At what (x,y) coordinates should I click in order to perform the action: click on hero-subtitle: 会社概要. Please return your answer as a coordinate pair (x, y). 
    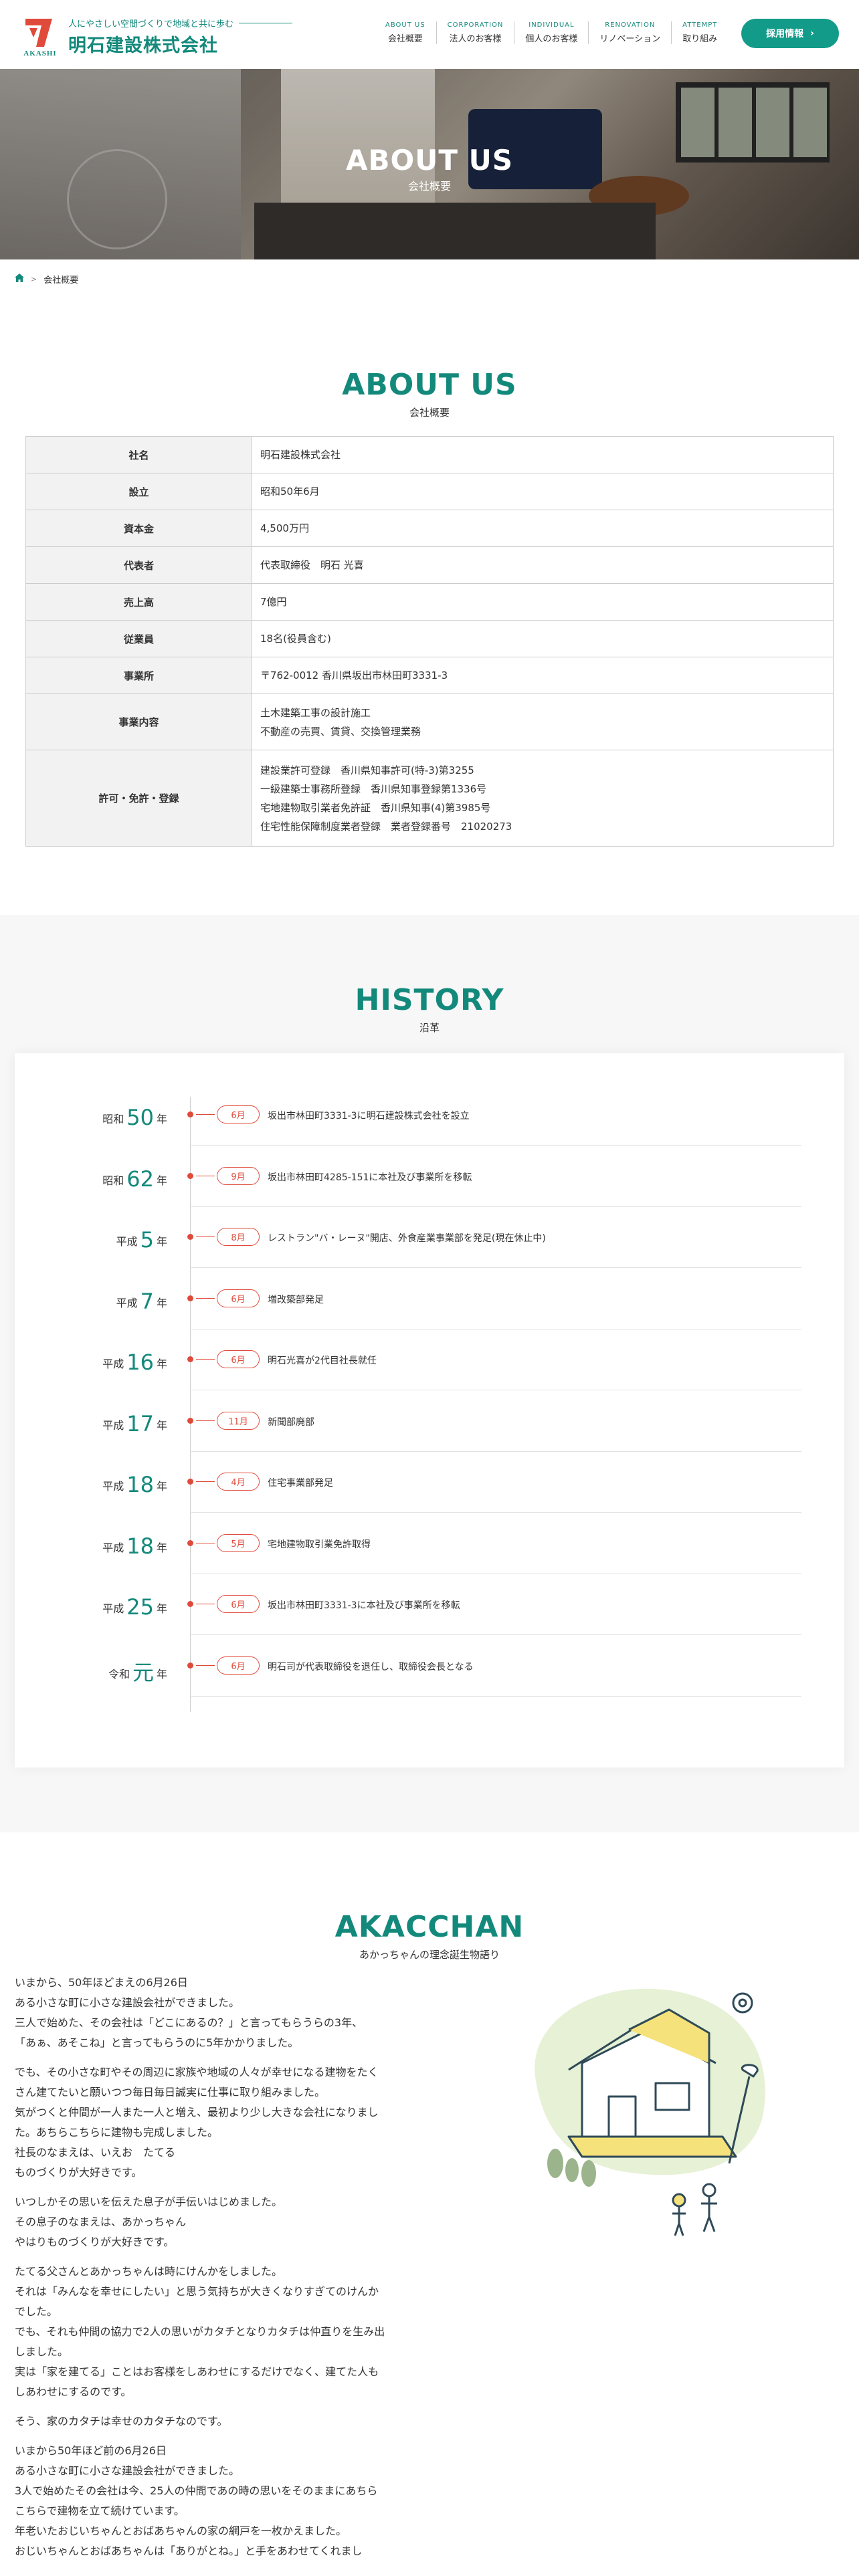
    Looking at the image, I should click on (429, 186).